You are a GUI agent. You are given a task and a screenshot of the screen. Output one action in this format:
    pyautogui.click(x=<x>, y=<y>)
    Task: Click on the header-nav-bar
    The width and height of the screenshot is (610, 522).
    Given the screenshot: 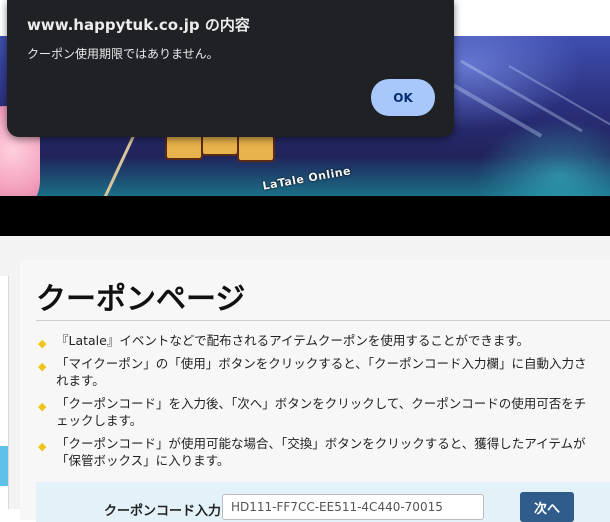 What is the action you would take?
    pyautogui.click(x=305, y=216)
    